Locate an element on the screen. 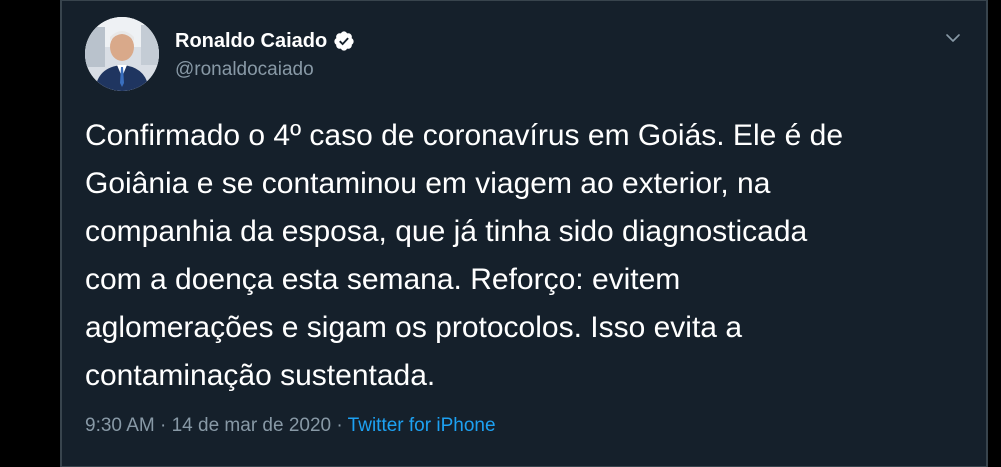 The image size is (1001, 467). verified-badge-icon is located at coordinates (344, 41).